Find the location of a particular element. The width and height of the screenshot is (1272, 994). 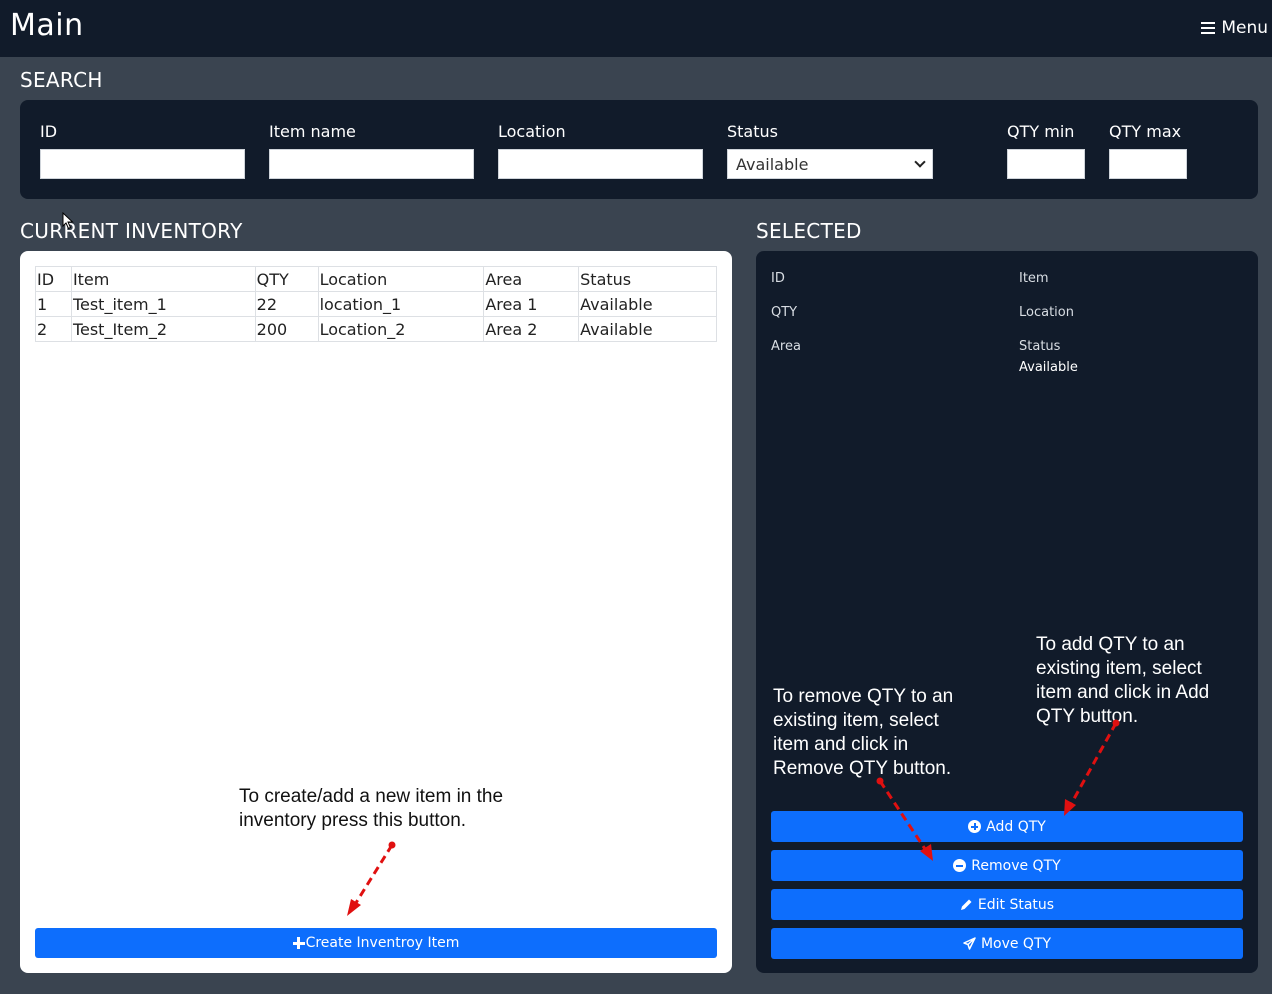

table-cell: 200 is located at coordinates (286, 329).